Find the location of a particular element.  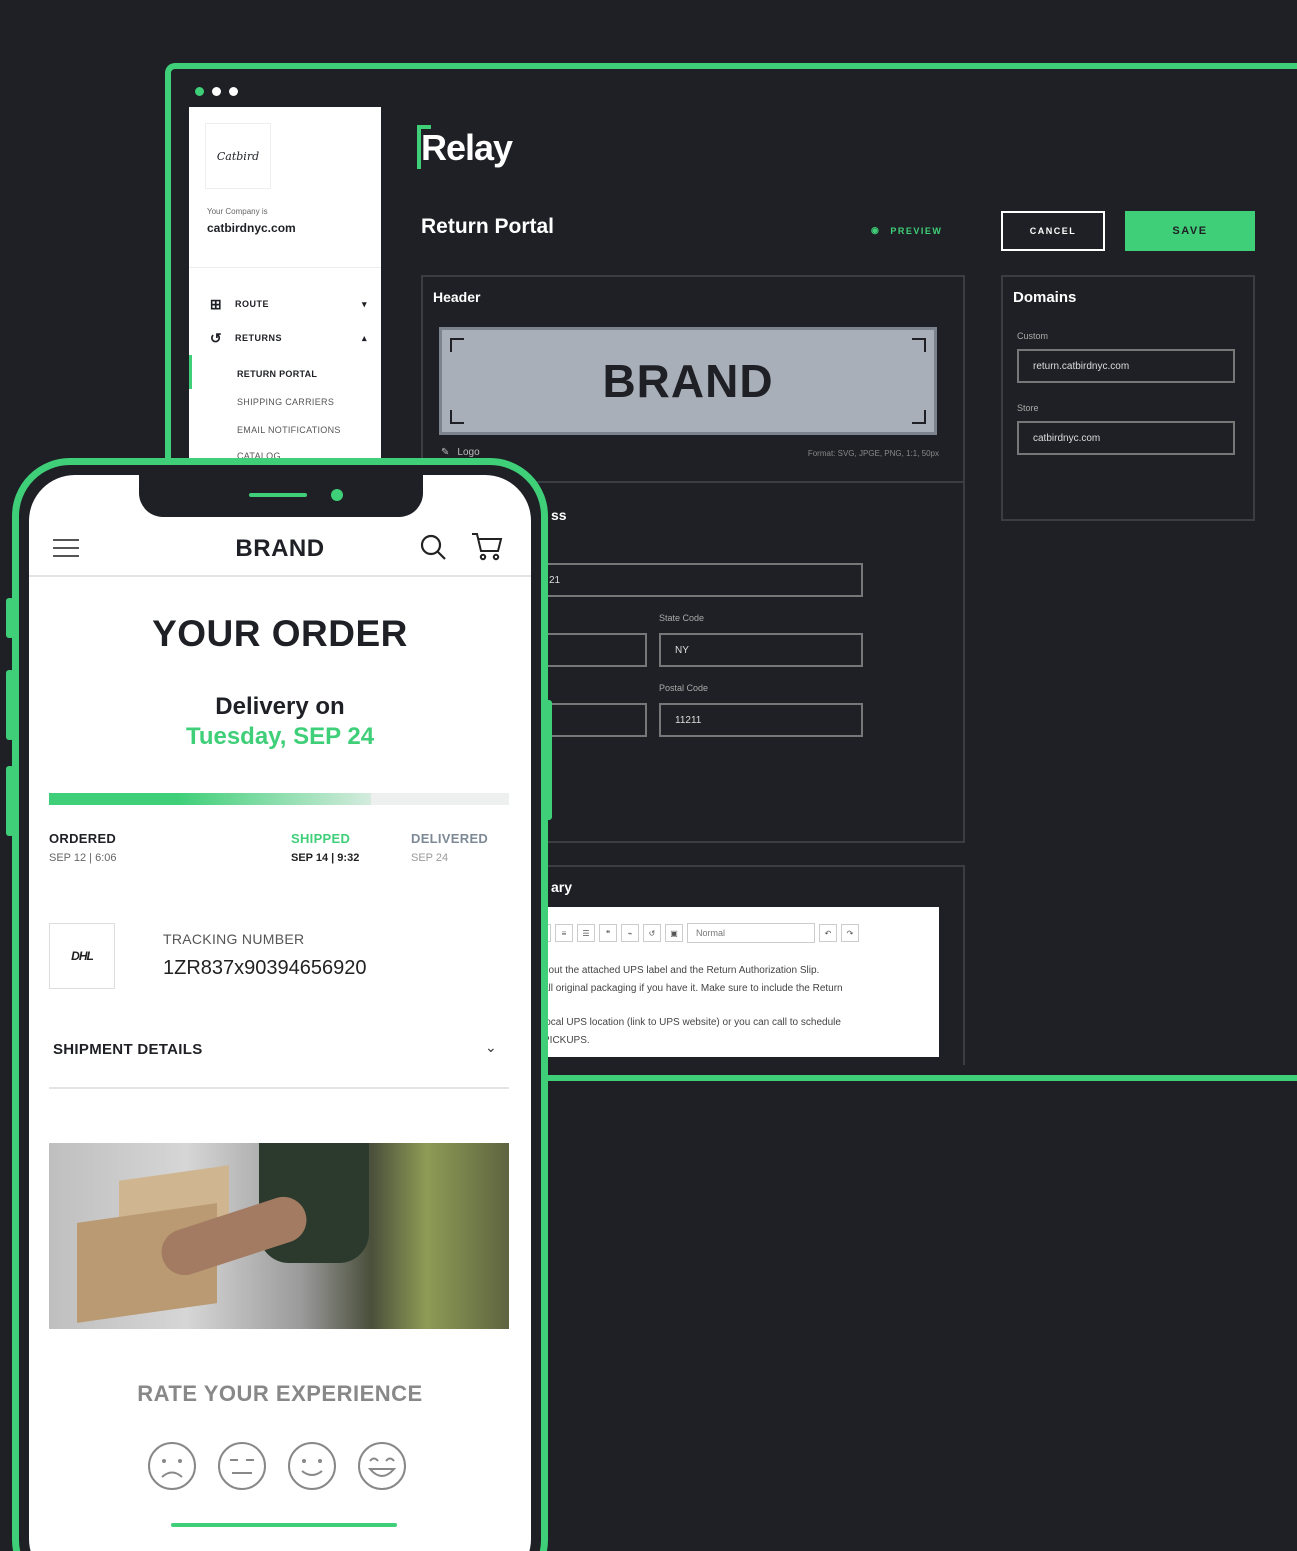

format-note: Format: SVG, JPGE, PNG, 1:1, 50px is located at coordinates (873, 453).